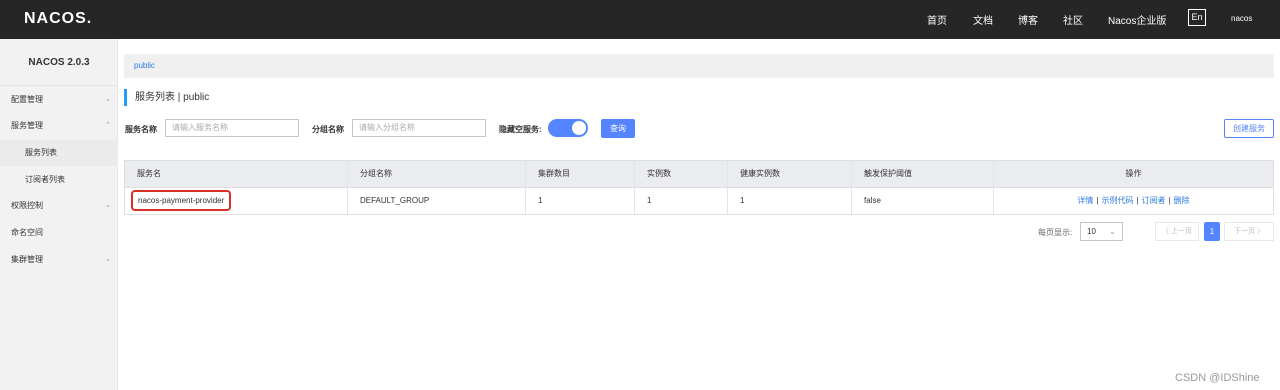 Image resolution: width=1280 pixels, height=390 pixels. I want to click on col-header-ops: 操作, so click(1133, 173).